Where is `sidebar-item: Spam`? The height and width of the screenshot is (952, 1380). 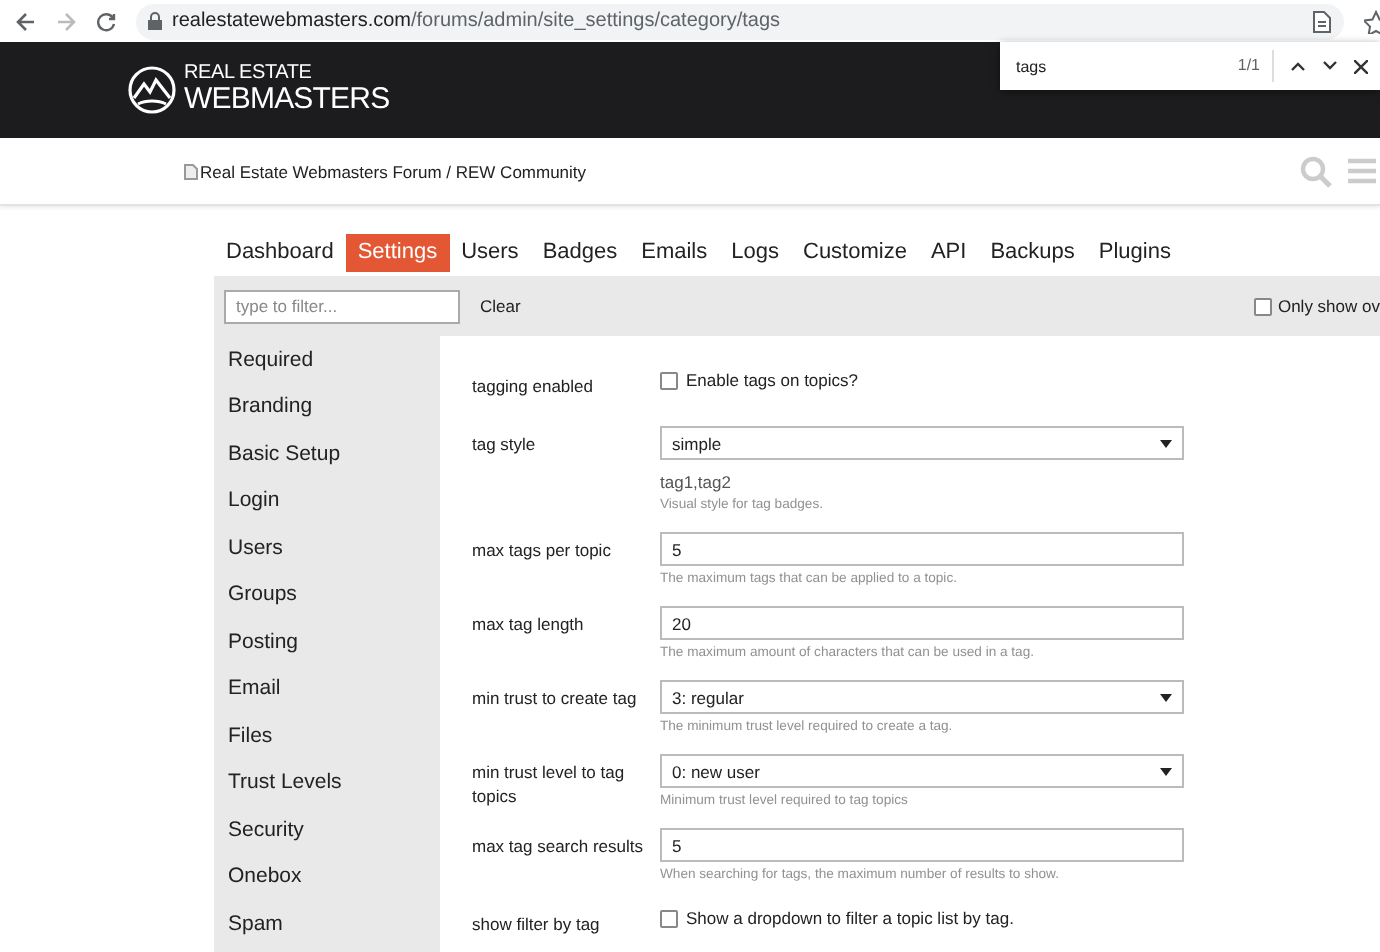 sidebar-item: Spam is located at coordinates (334, 930).